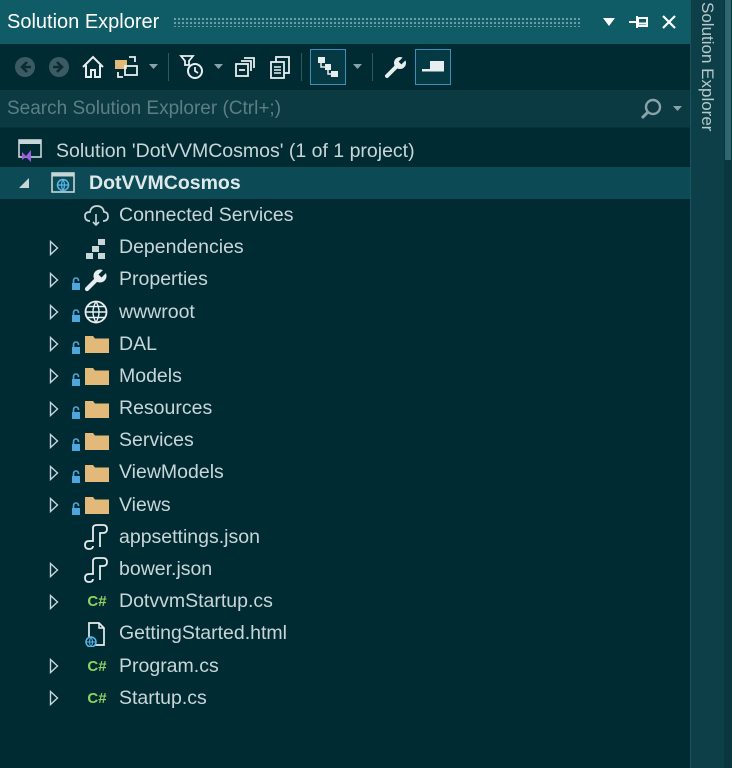  I want to click on sync-dropdown-icon, so click(357, 67).